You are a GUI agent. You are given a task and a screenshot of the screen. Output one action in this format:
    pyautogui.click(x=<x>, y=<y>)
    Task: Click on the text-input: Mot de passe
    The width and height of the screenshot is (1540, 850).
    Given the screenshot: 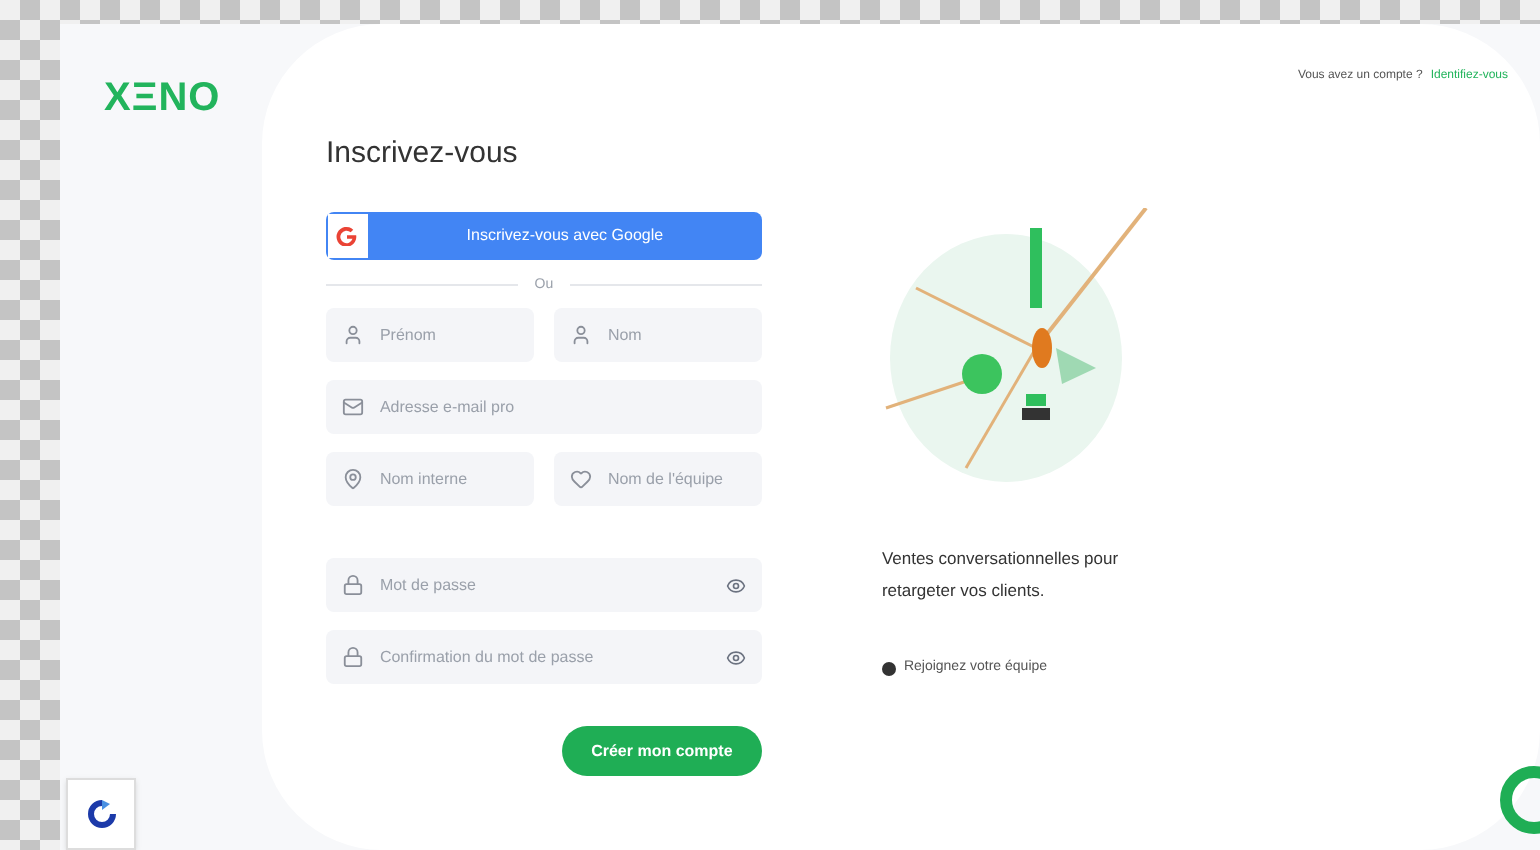 What is the action you would take?
    pyautogui.click(x=544, y=585)
    